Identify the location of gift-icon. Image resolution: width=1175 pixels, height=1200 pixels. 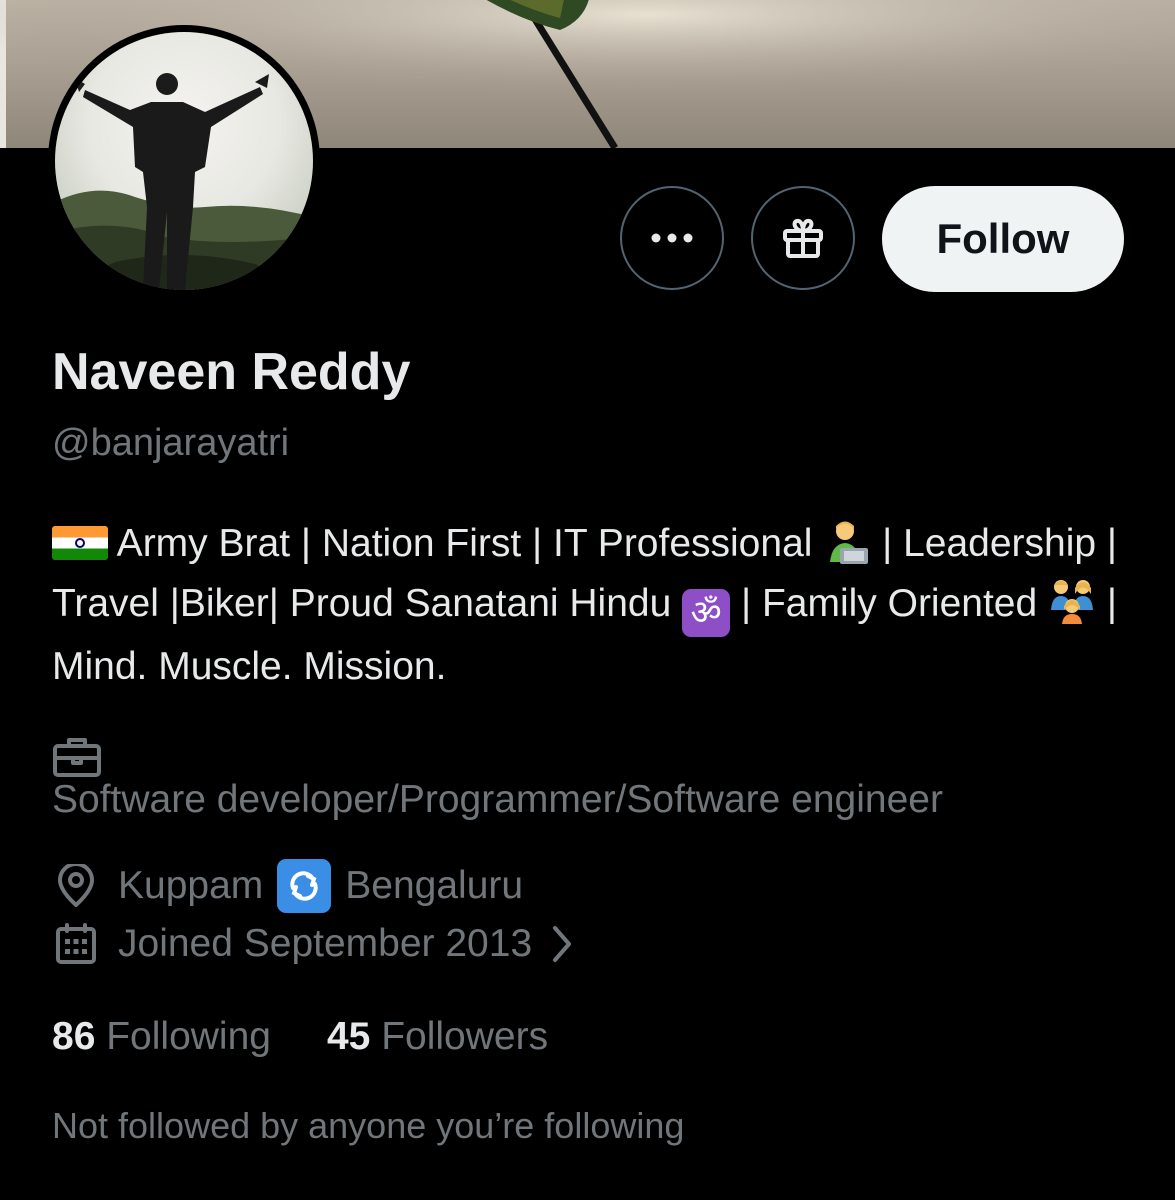
(803, 238).